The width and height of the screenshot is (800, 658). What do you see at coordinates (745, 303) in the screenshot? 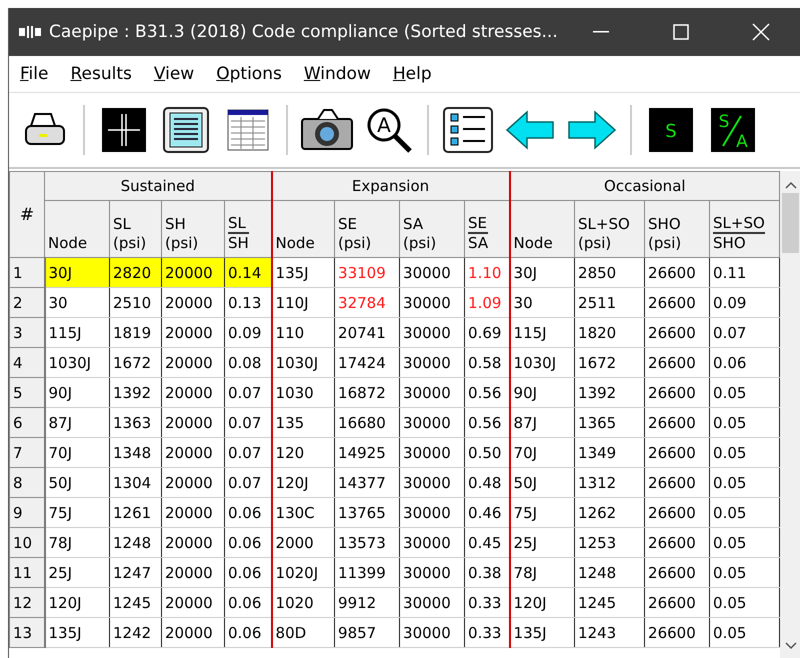
I see `table-cell: 0.09` at bounding box center [745, 303].